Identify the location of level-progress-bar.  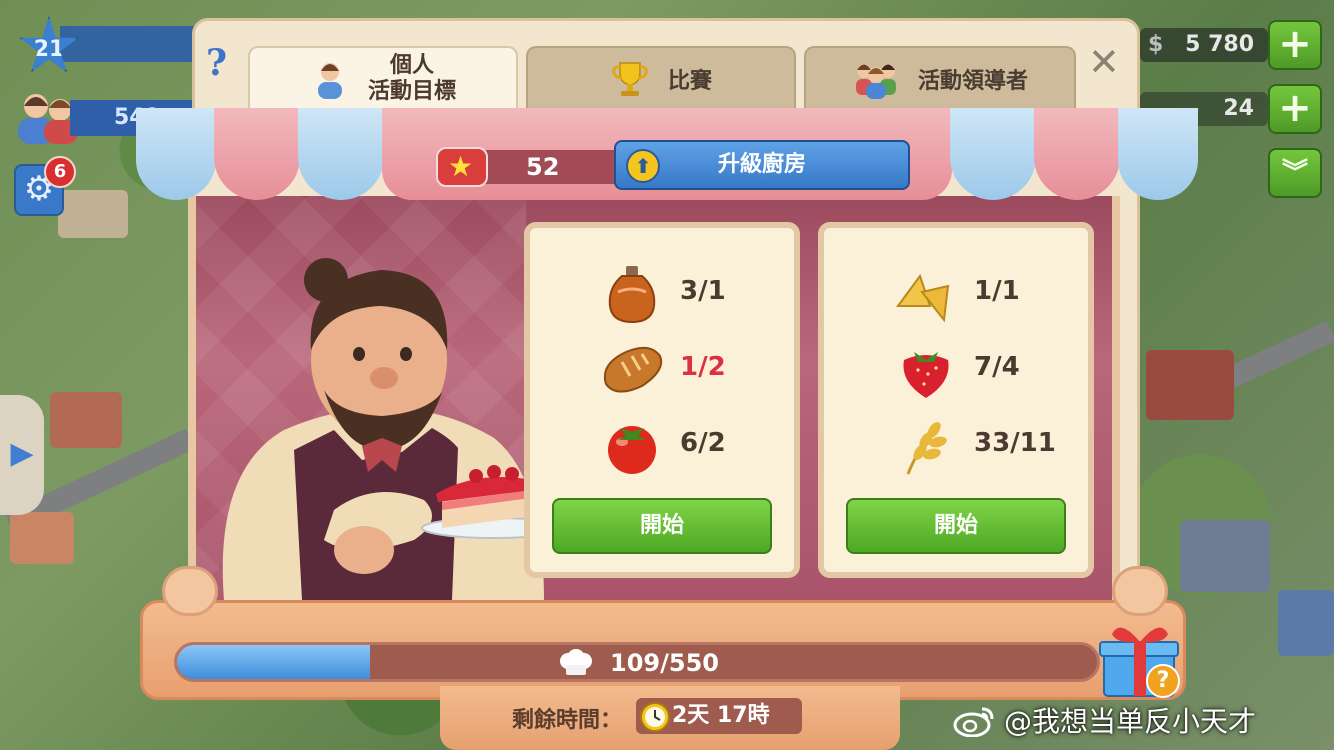
(130, 44).